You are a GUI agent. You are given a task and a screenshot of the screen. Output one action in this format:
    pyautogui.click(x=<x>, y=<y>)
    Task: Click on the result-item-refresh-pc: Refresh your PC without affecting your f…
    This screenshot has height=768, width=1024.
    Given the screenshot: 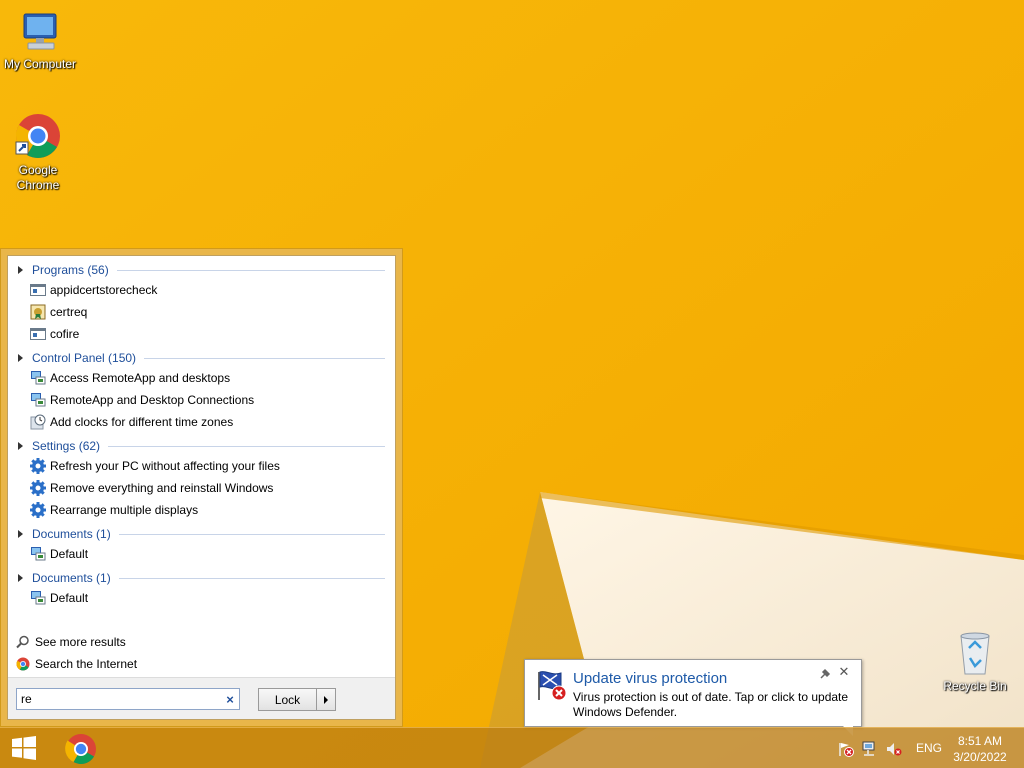 What is the action you would take?
    pyautogui.click(x=207, y=466)
    